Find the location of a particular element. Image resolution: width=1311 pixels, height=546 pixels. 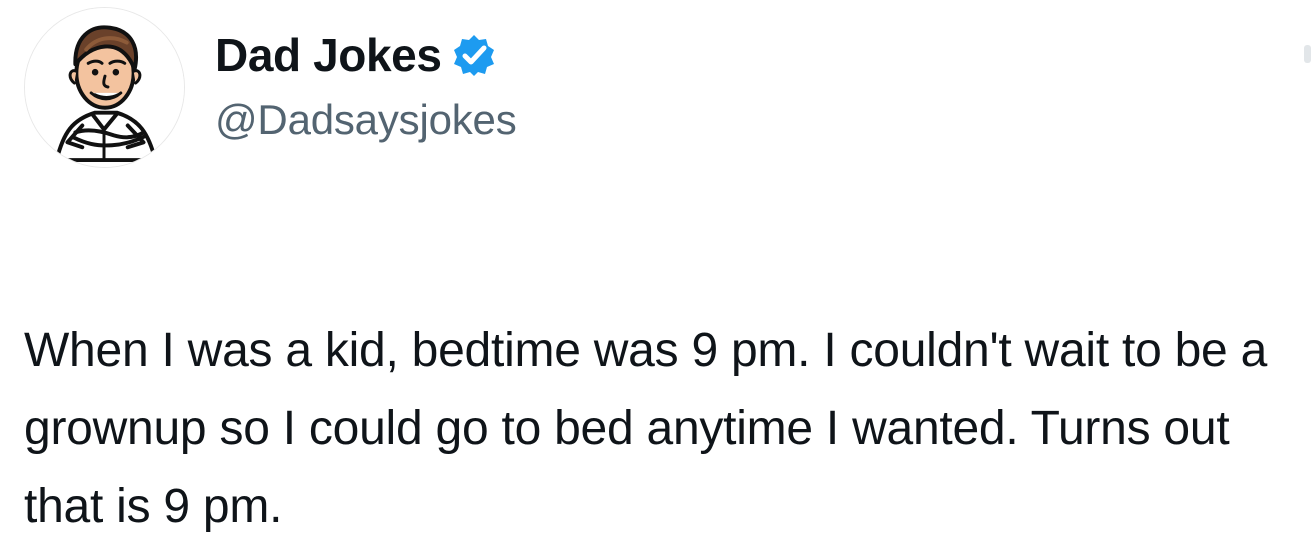

tweet-author-info: Dad Jokes @Dadsaysjokes is located at coordinates (565, 94).